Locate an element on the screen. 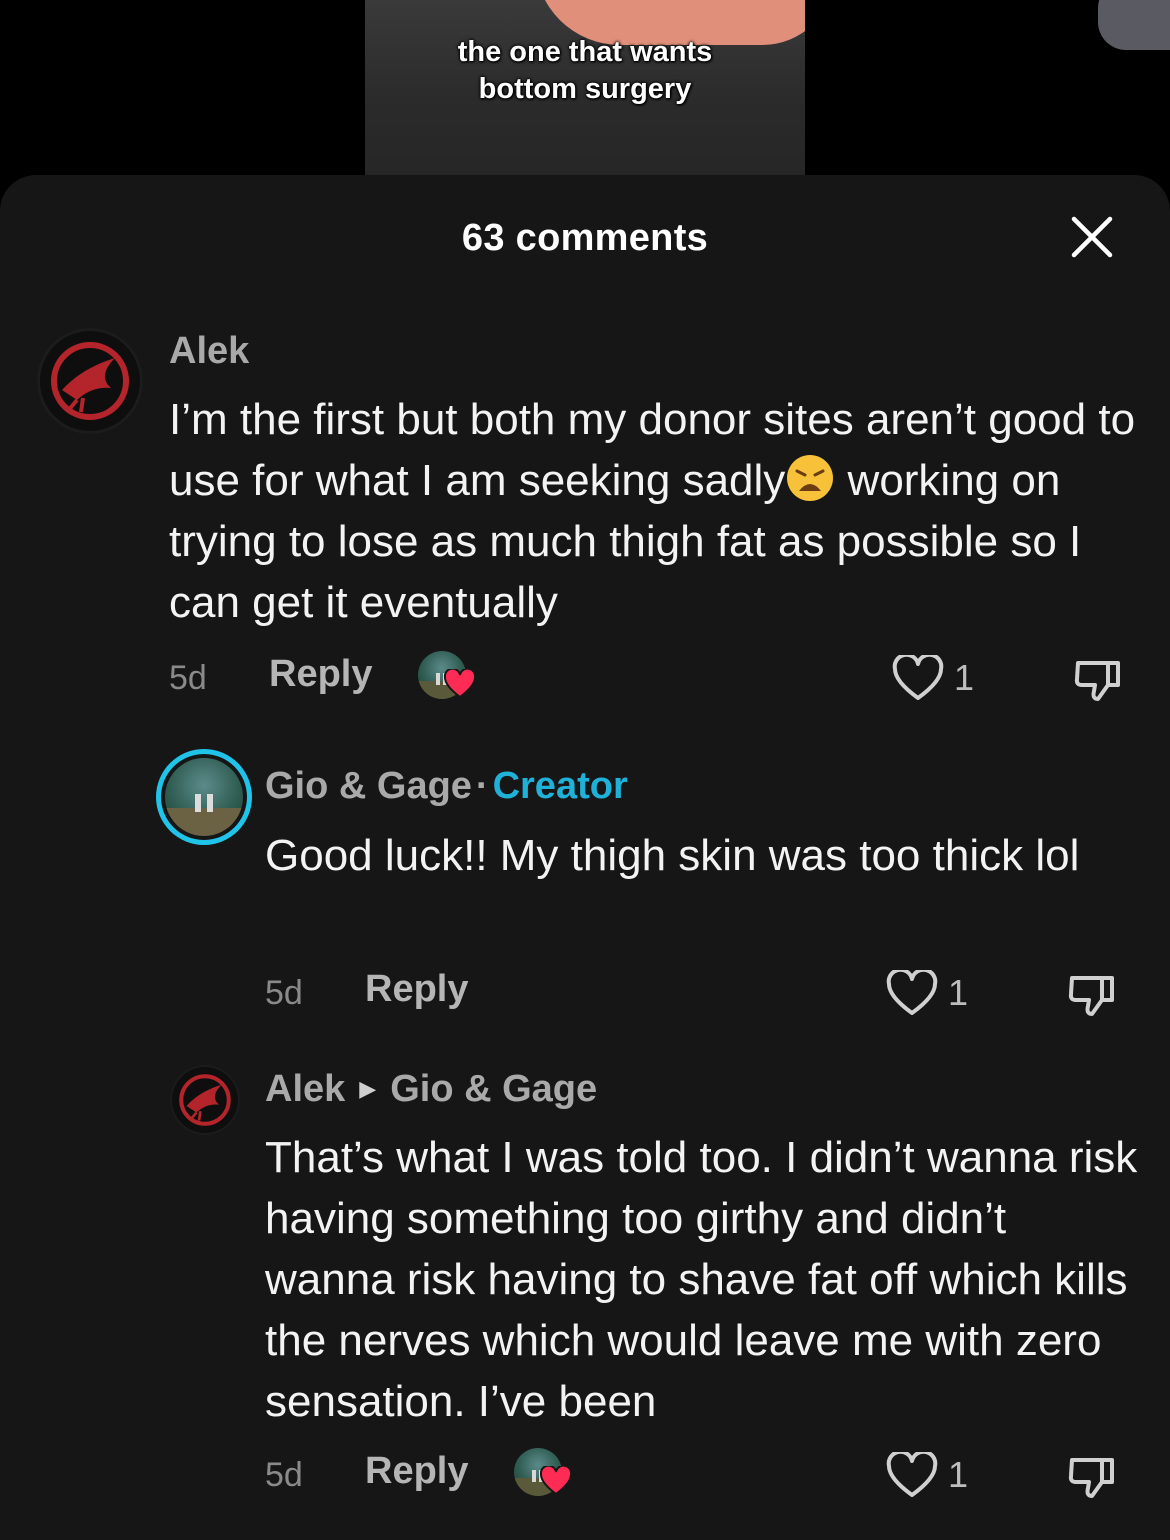  reply-author: Alek is located at coordinates (305, 1089).